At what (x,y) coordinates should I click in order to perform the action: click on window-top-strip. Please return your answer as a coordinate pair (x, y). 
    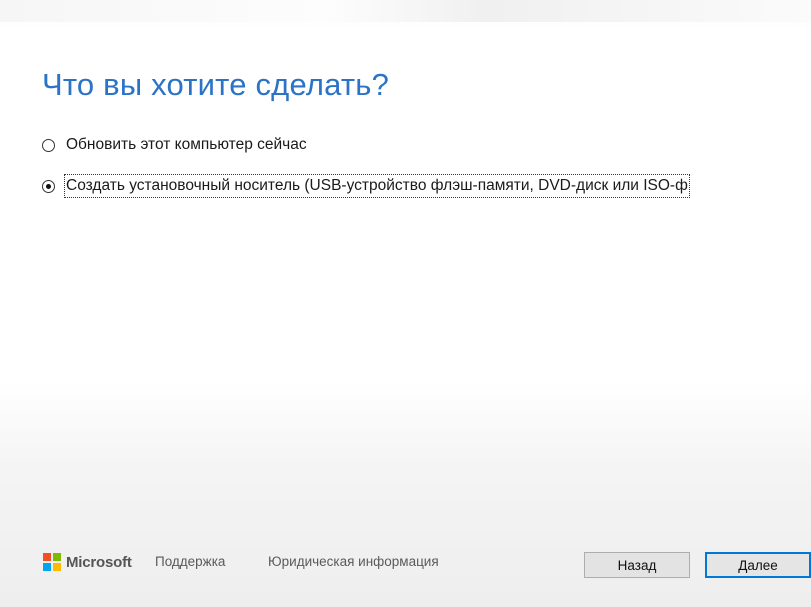
    Looking at the image, I should click on (405, 11).